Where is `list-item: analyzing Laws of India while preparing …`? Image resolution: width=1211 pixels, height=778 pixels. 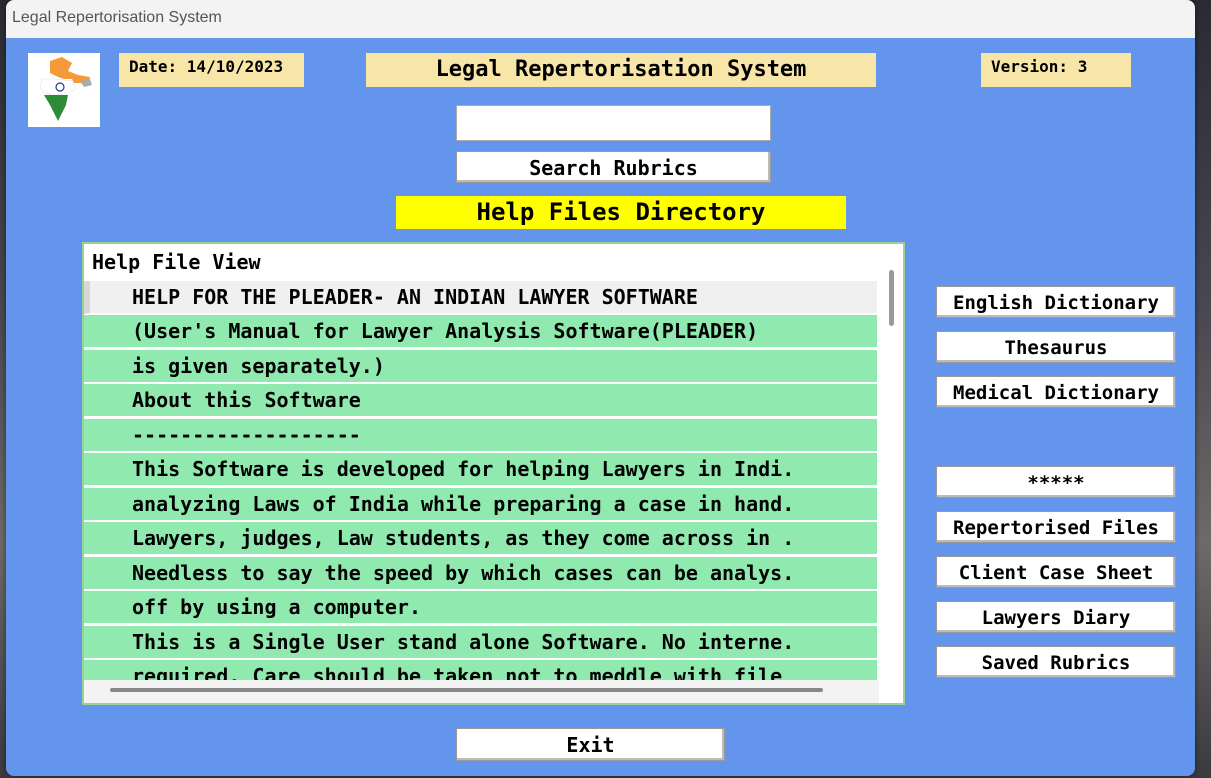 list-item: analyzing Laws of India while preparing … is located at coordinates (480, 504).